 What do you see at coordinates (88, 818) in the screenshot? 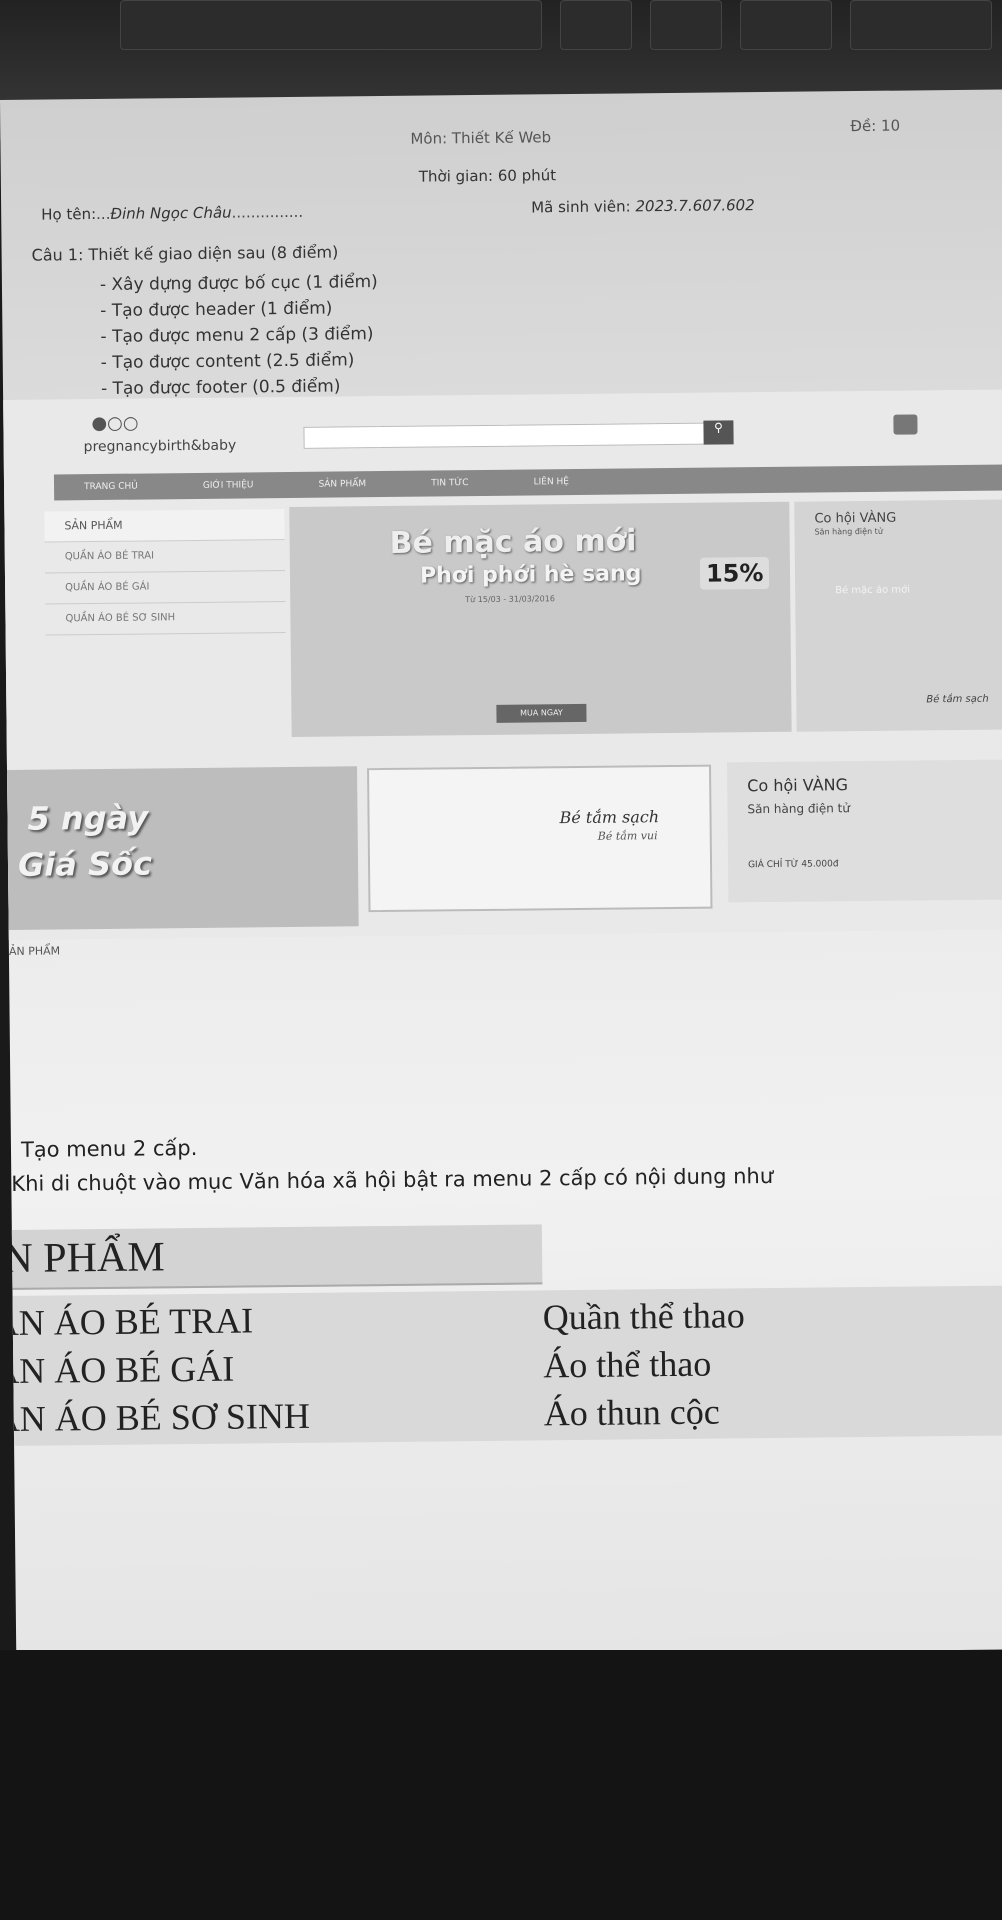
I see `promo-a-line1: 5 ngày` at bounding box center [88, 818].